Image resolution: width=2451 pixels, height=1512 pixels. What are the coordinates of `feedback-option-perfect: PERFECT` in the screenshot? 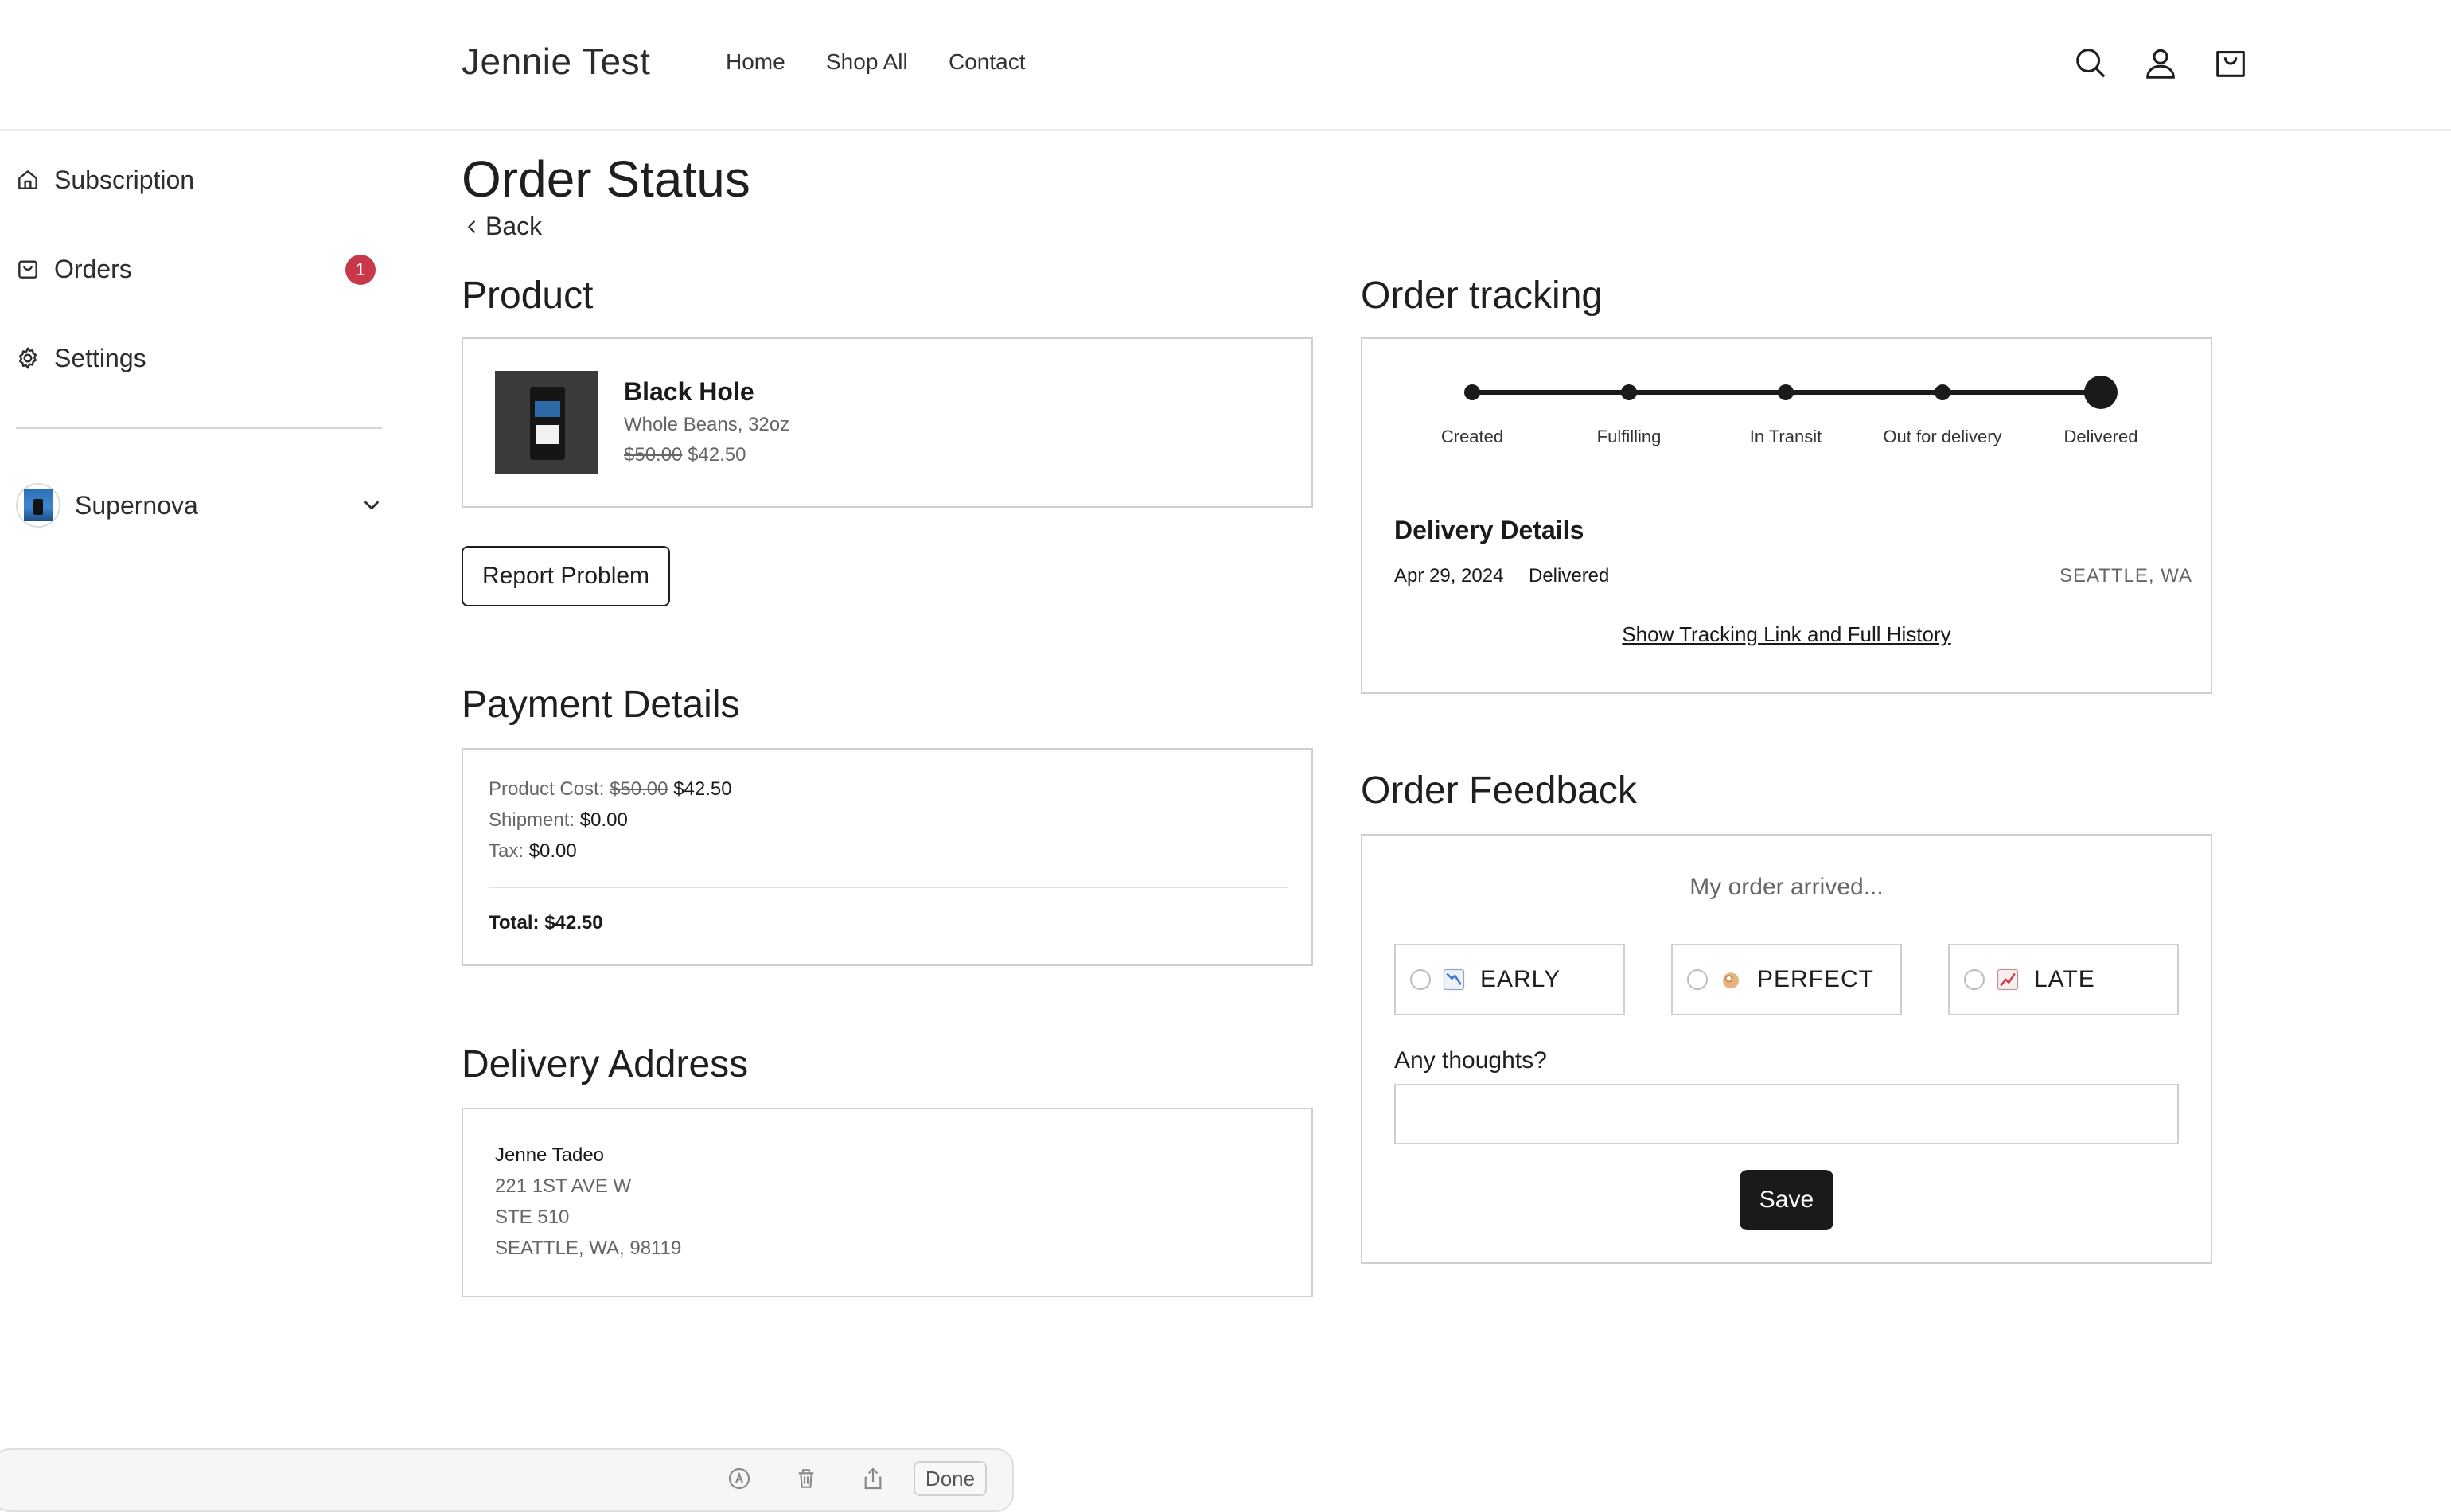 It's located at (1787, 979).